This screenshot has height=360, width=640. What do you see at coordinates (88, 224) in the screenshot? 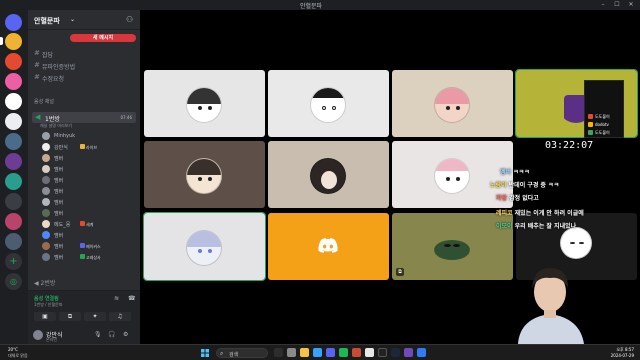
I see `member-row: 메도_뭉 세계` at bounding box center [88, 224].